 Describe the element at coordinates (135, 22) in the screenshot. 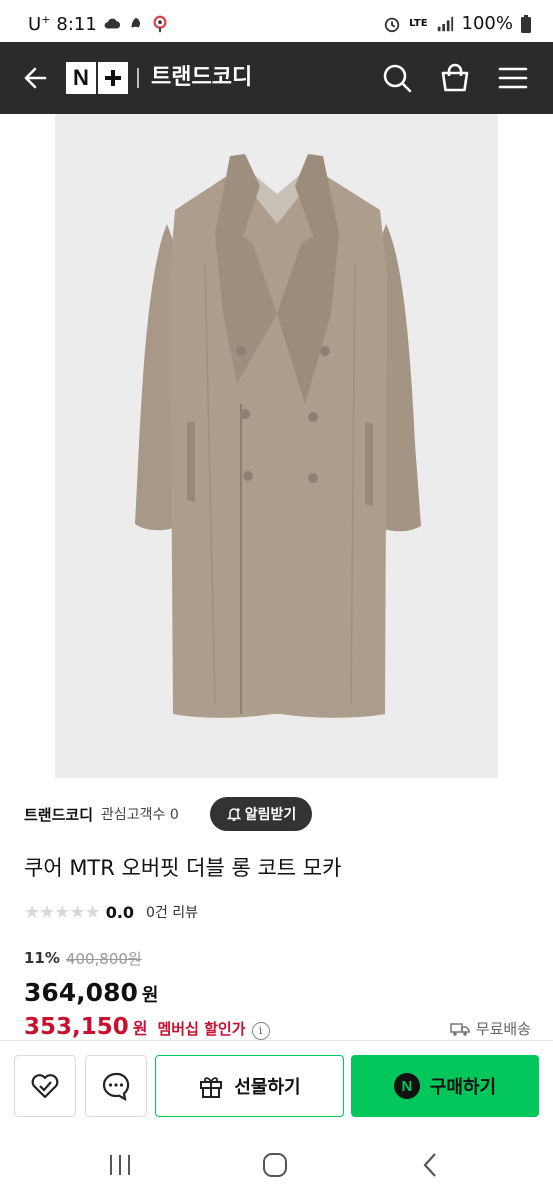

I see `weather-icon` at that location.